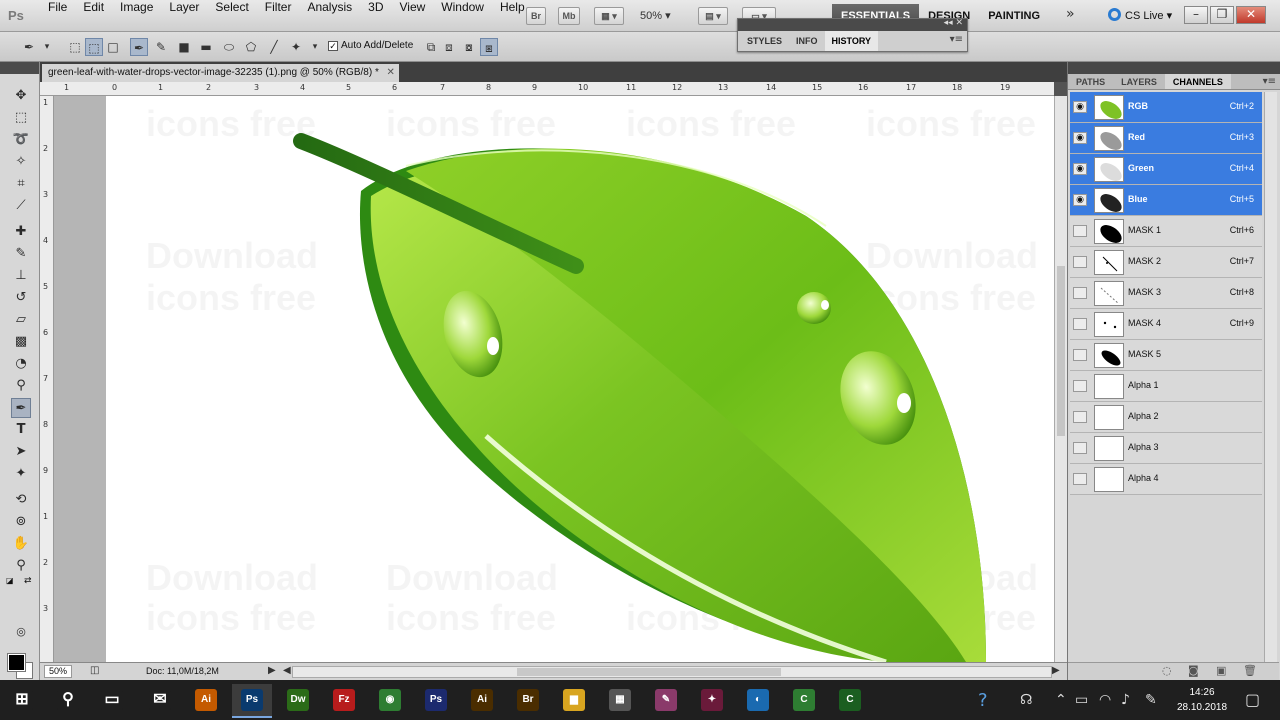 The image size is (1280, 720). Describe the element at coordinates (296, 47) in the screenshot. I see `custom-shape-icon: ✦` at that location.